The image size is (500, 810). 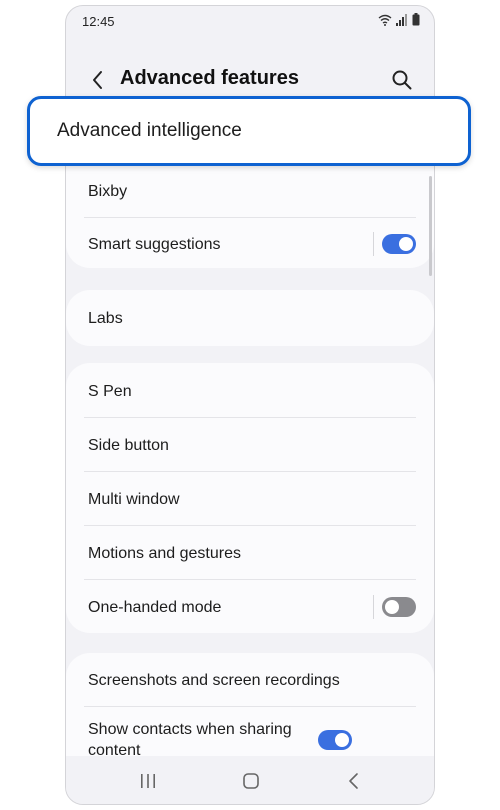 What do you see at coordinates (249, 131) in the screenshot?
I see `advanced-intelligence-item: Advanced intelligence` at bounding box center [249, 131].